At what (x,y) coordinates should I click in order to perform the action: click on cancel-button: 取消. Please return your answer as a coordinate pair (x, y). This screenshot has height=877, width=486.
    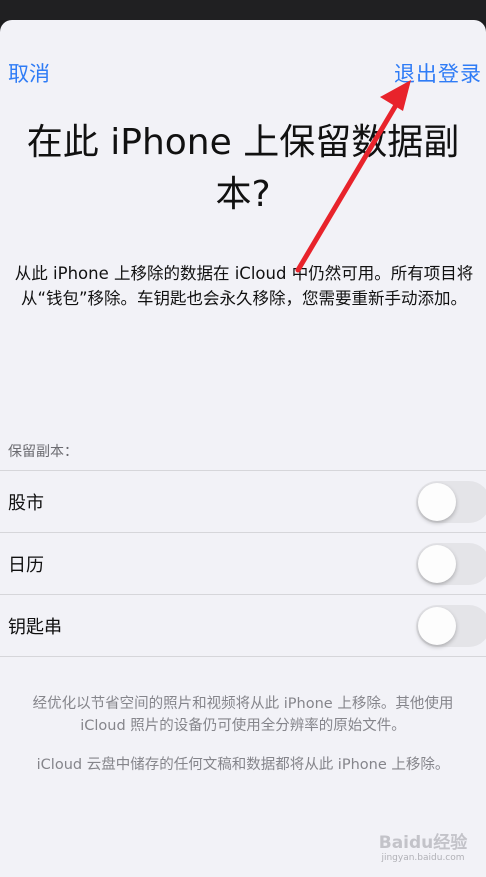
    Looking at the image, I should click on (29, 74).